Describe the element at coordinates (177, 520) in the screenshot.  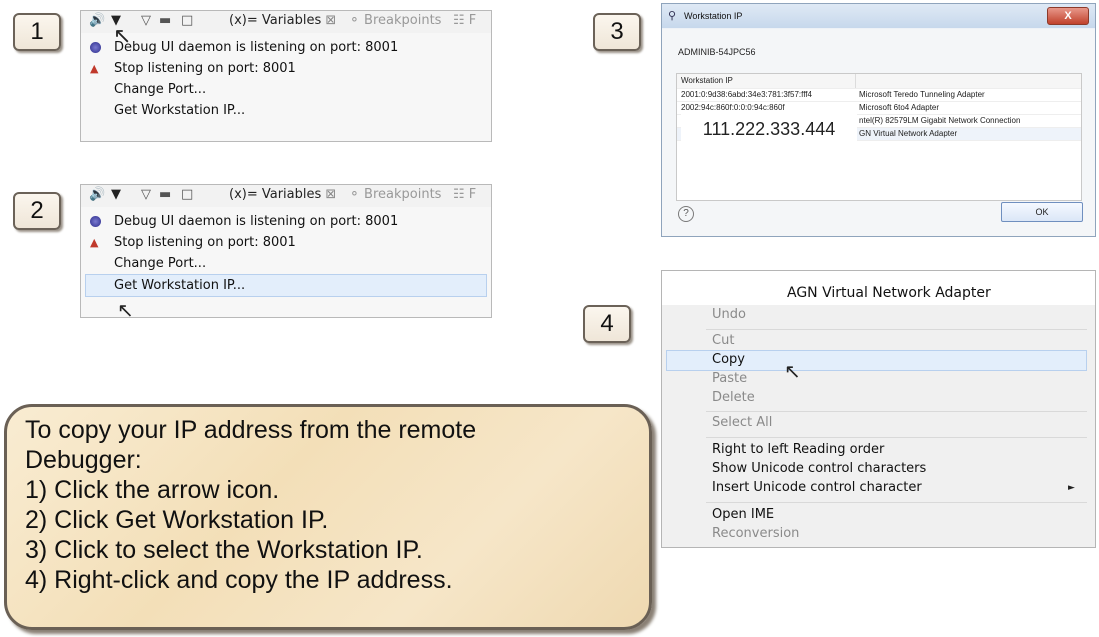
I see `instruction-step-2: 2) Click Get Workstation IP.` at that location.